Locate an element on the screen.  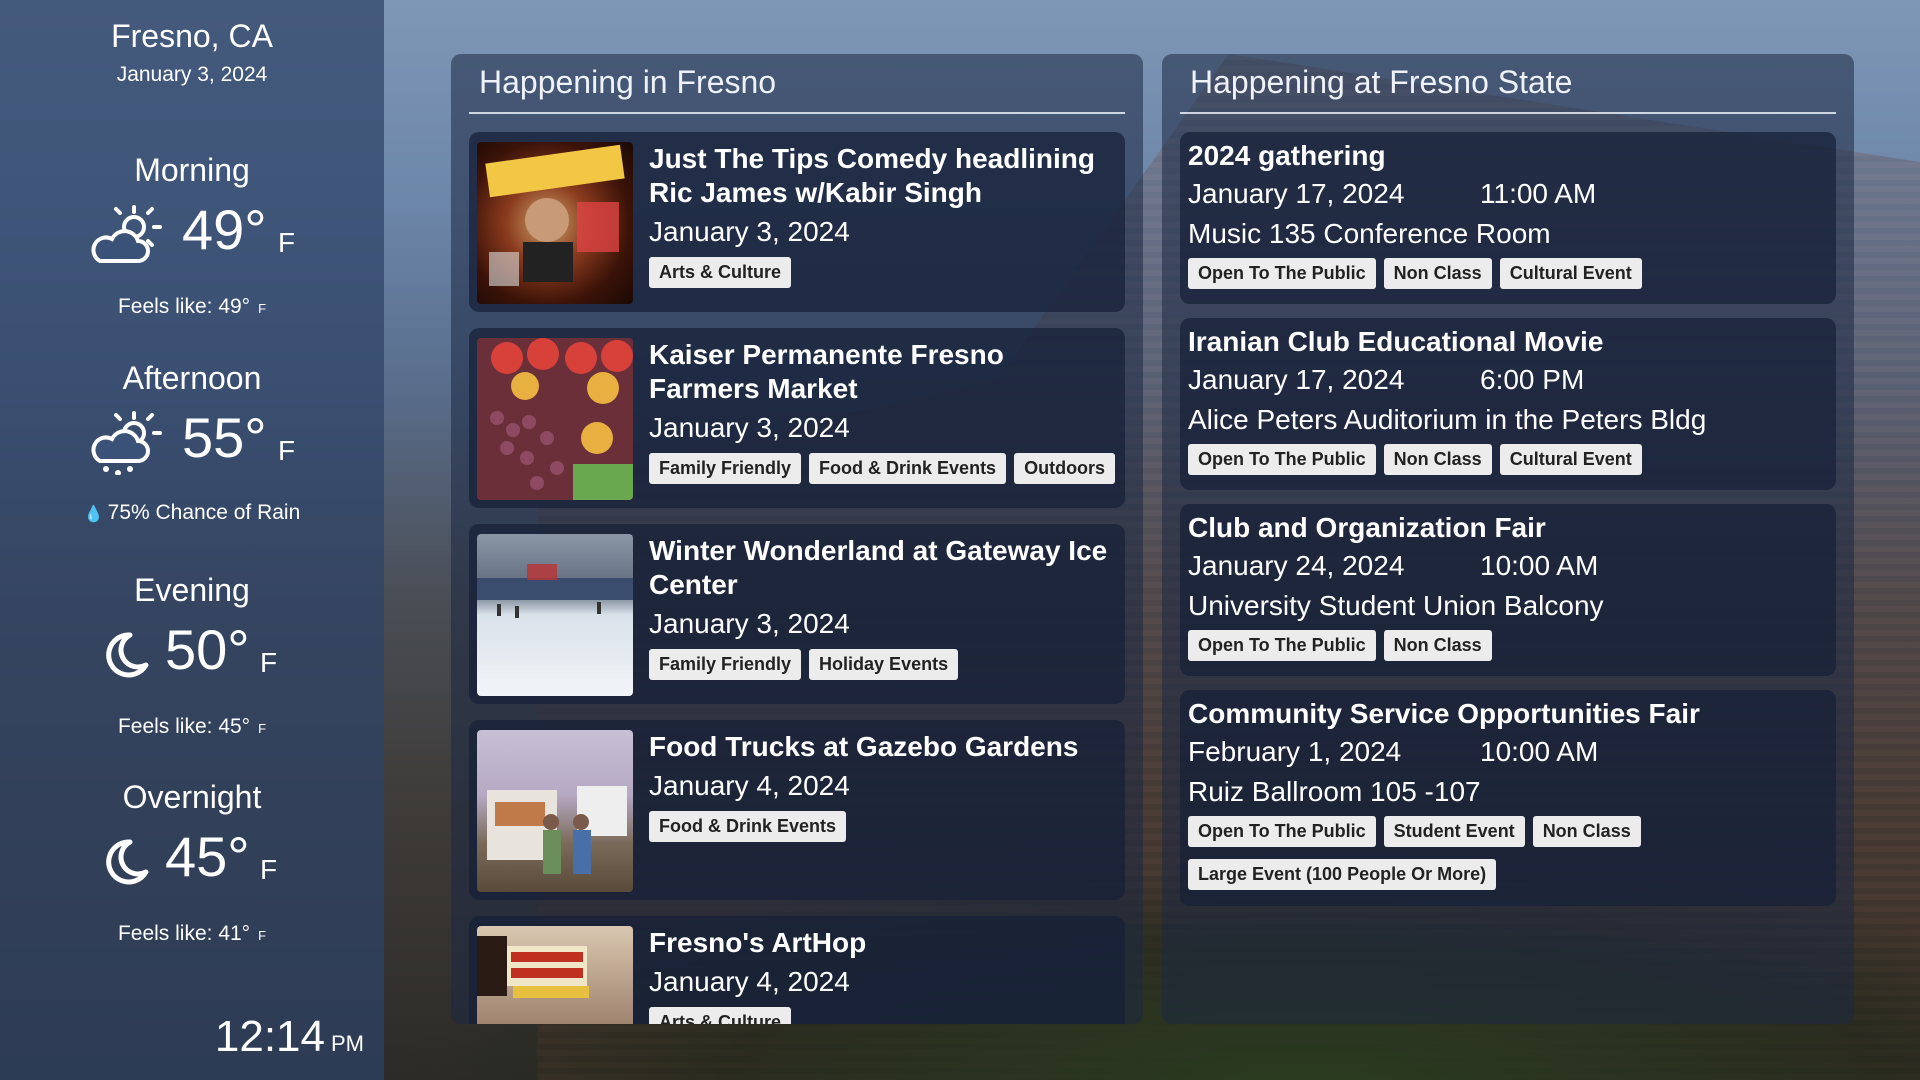
forecast-evening: Evening 50° F is located at coordinates (192, 630).